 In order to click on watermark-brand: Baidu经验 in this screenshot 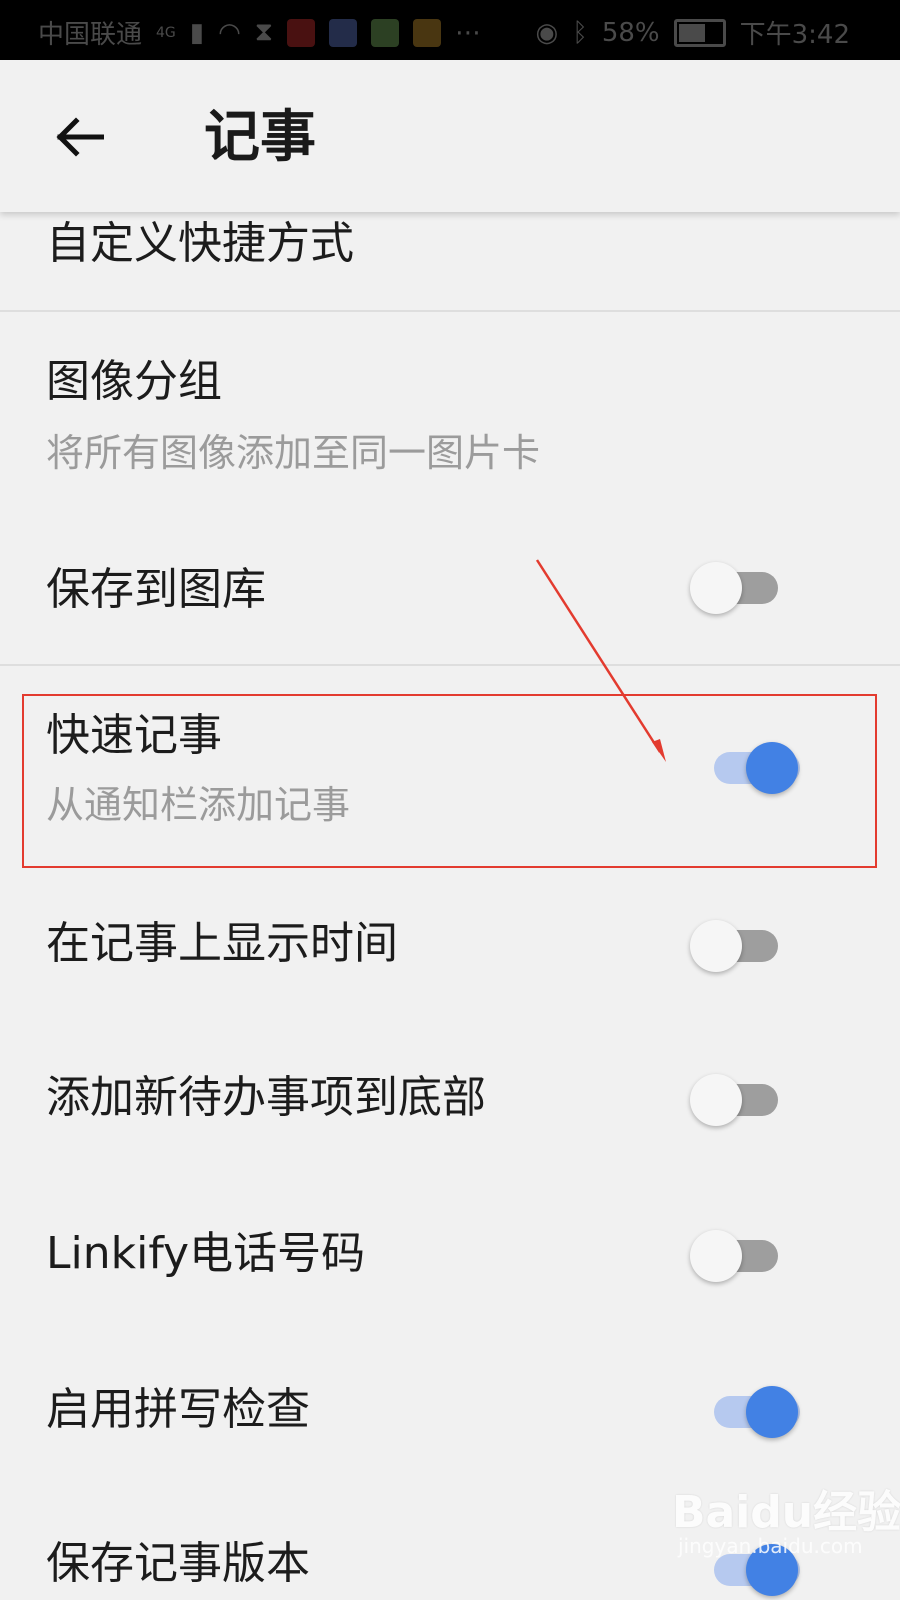, I will do `click(786, 1512)`.